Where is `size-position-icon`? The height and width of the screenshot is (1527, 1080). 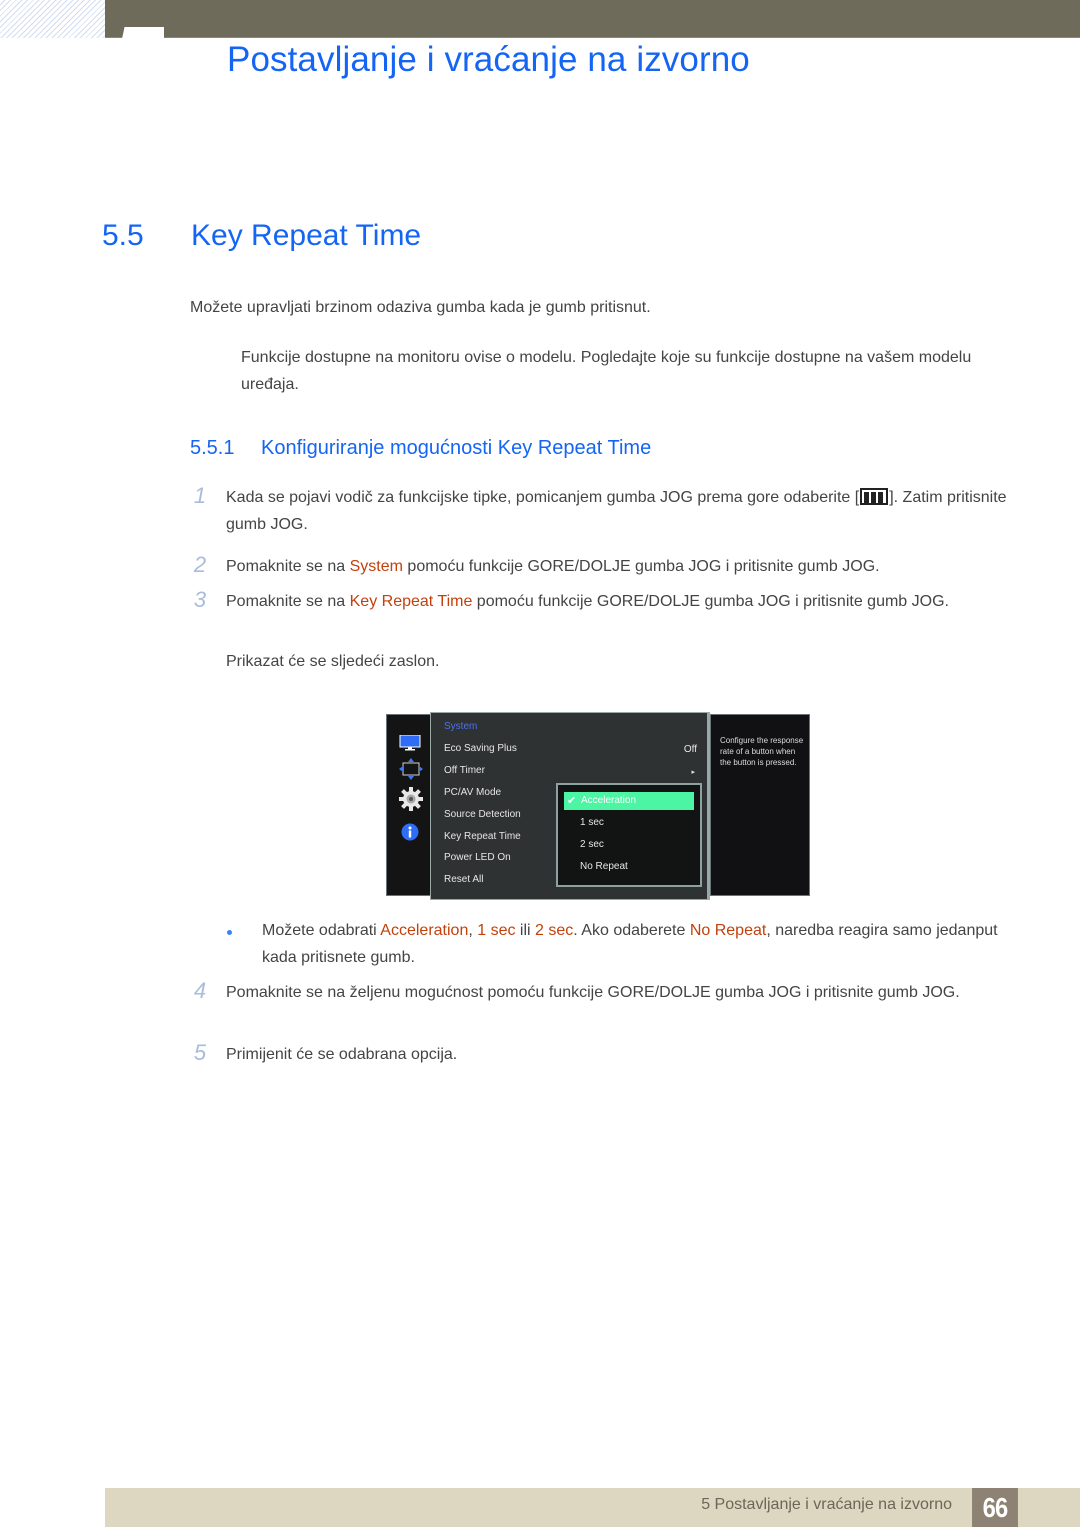
size-position-icon is located at coordinates (411, 769).